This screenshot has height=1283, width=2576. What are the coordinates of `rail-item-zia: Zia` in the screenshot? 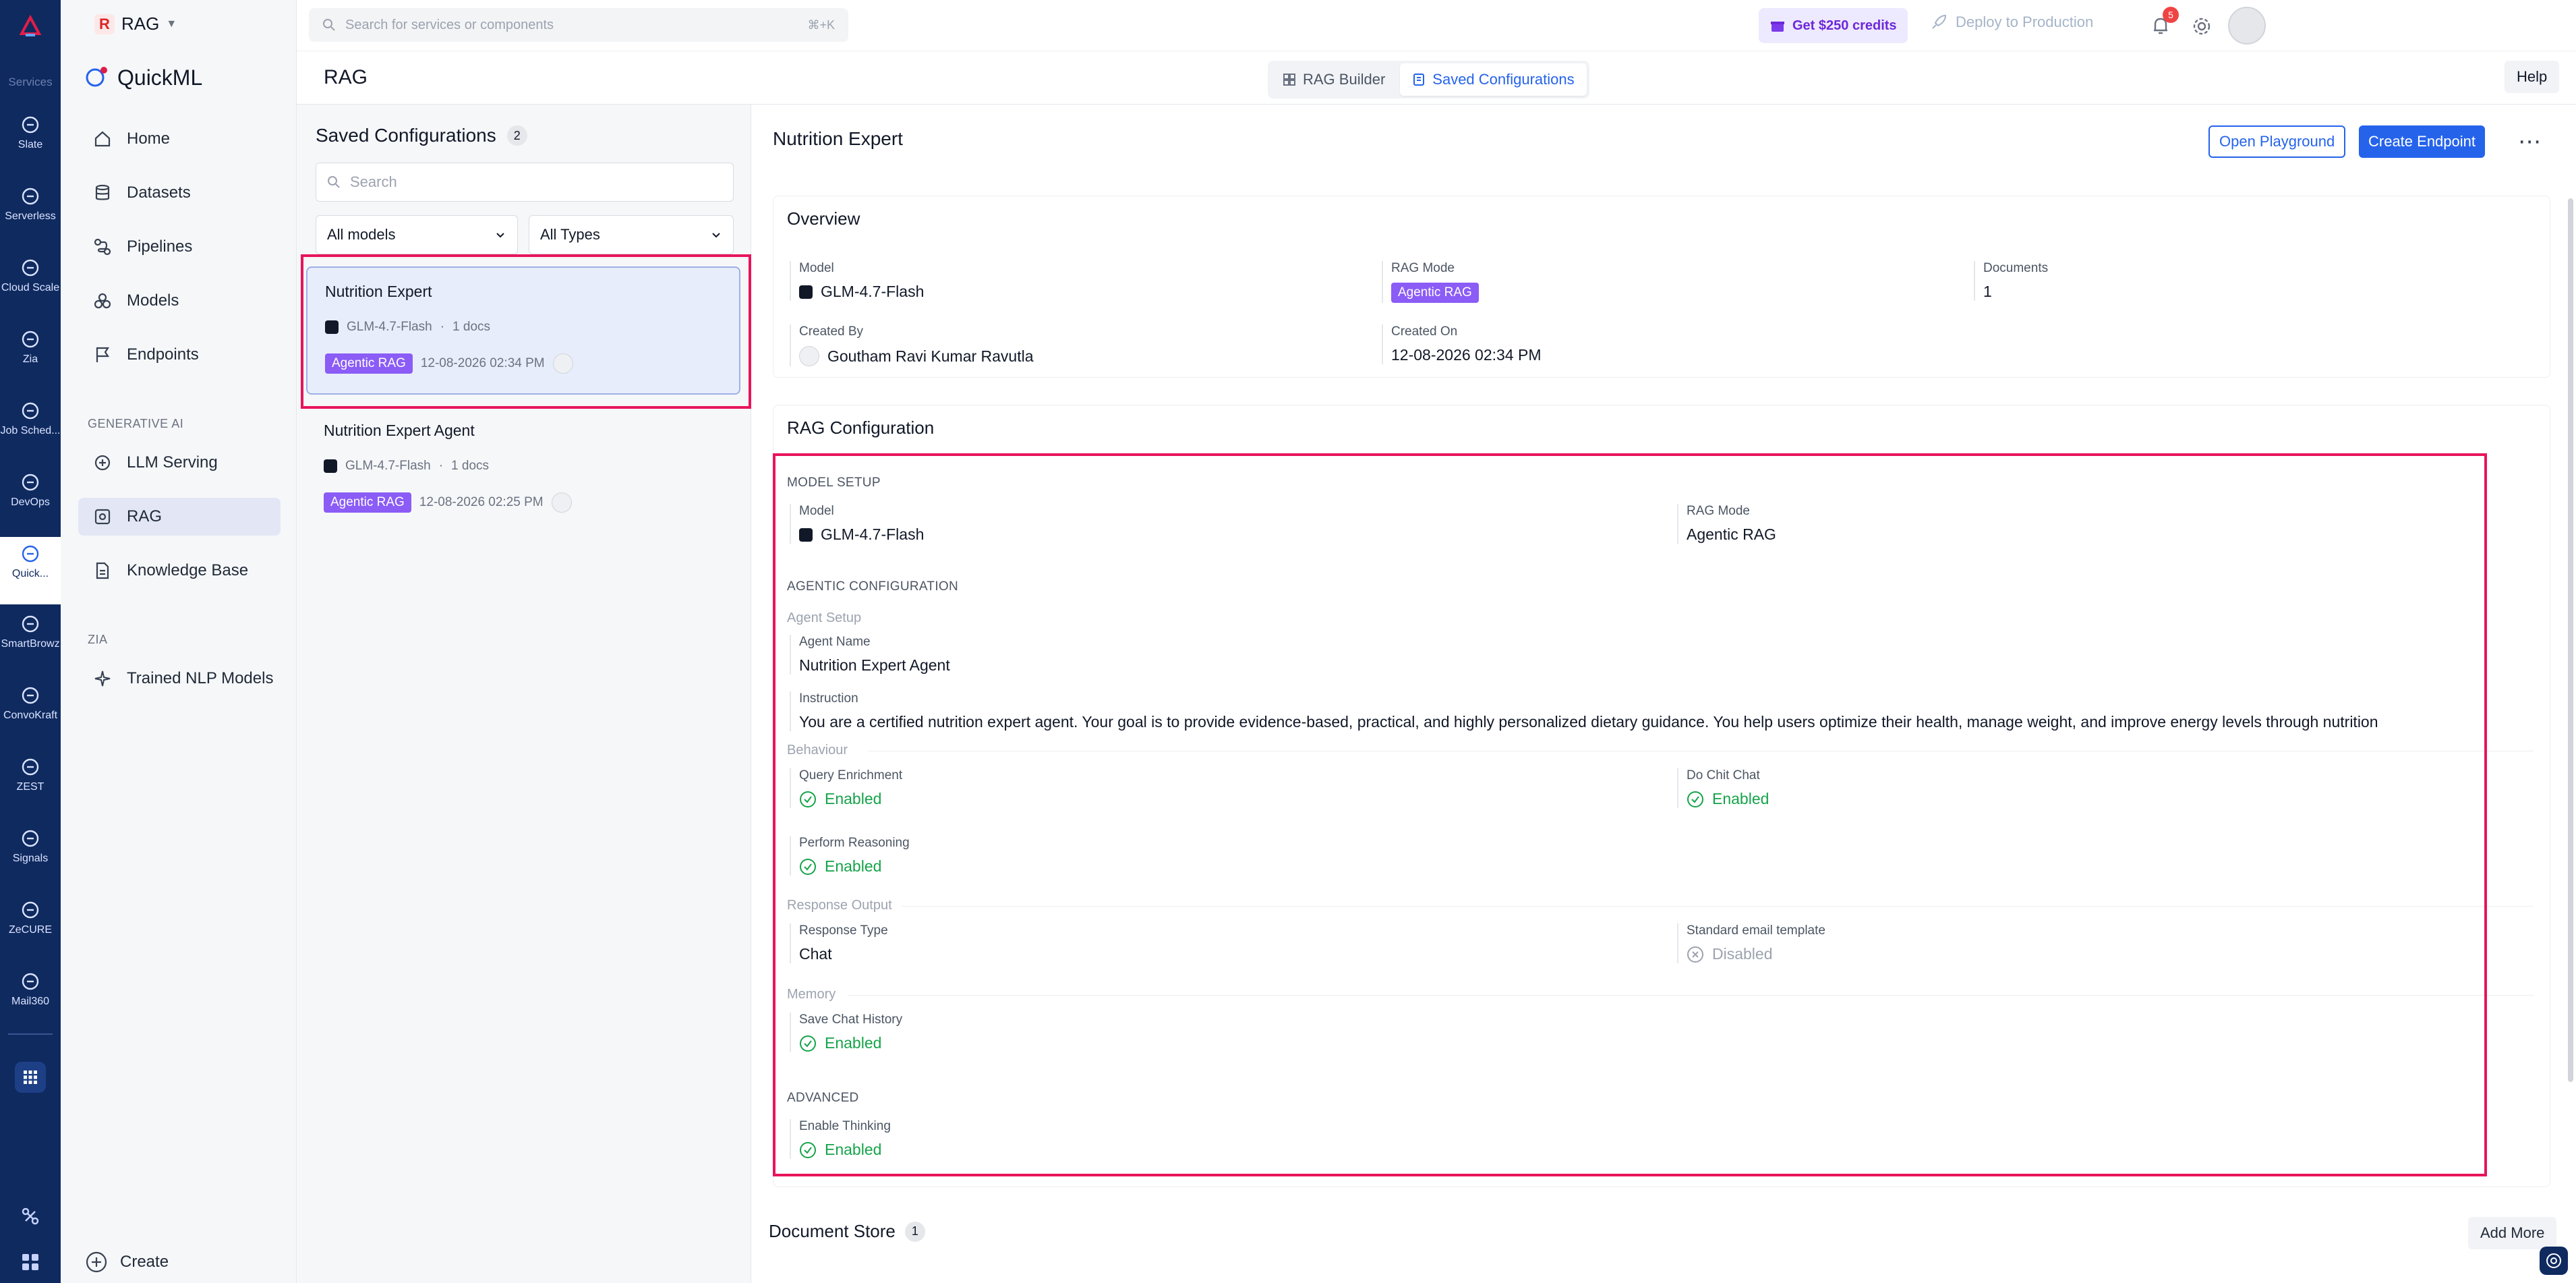 It's located at (31, 356).